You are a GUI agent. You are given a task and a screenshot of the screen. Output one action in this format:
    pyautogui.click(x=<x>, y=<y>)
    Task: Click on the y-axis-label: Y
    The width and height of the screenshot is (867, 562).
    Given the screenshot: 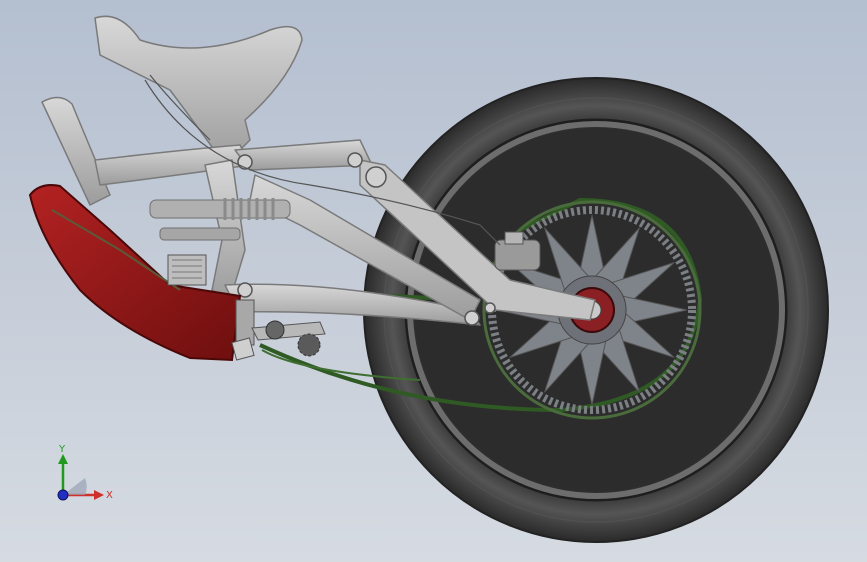 What is the action you would take?
    pyautogui.click(x=62, y=449)
    